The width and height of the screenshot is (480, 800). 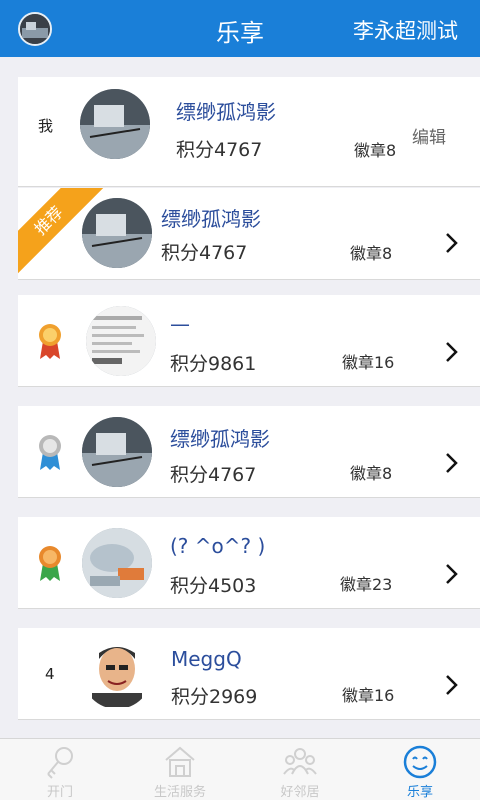 What do you see at coordinates (300, 792) in the screenshot?
I see `tab-label: 好邻居` at bounding box center [300, 792].